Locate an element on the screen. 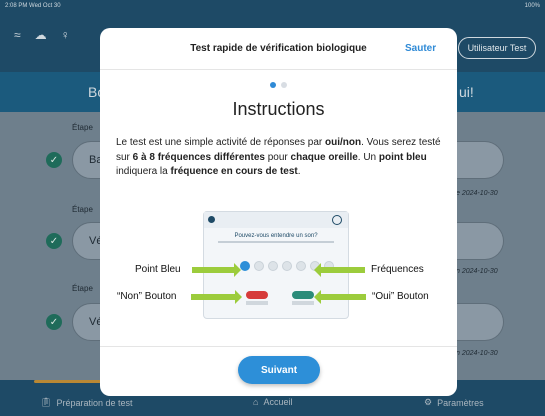 This screenshot has width=545, height=416. illustration-question: Pouvez-vous entendre un son? is located at coordinates (276, 236).